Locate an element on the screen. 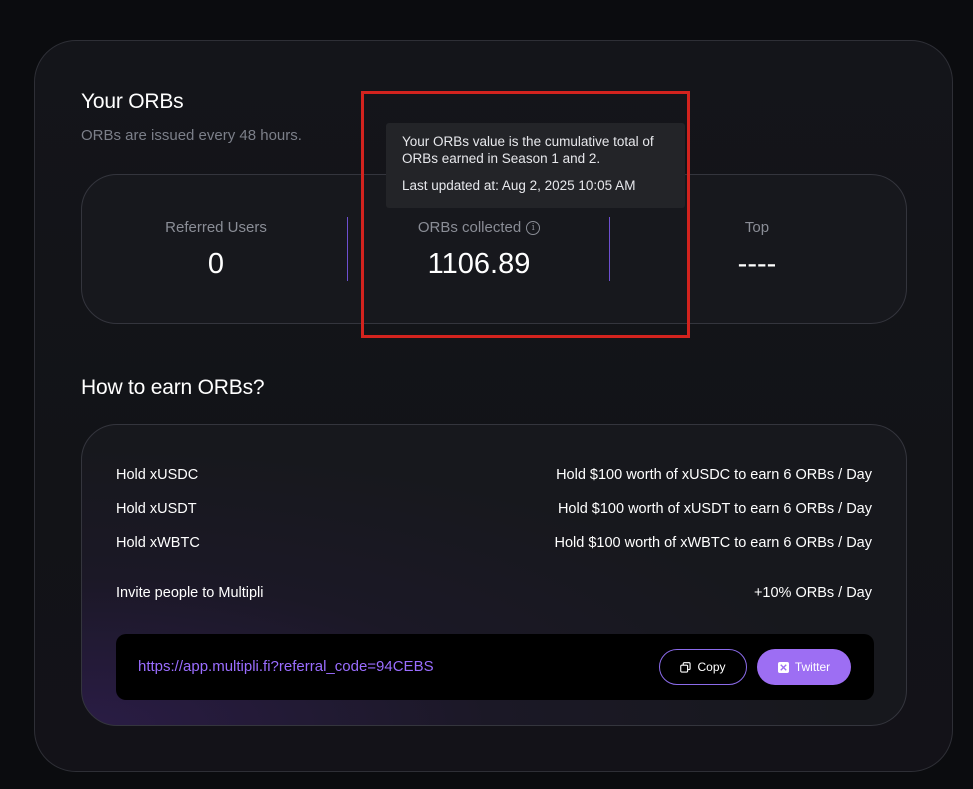 This screenshot has width=973, height=789. stat-label: Referred Users is located at coordinates (216, 227).